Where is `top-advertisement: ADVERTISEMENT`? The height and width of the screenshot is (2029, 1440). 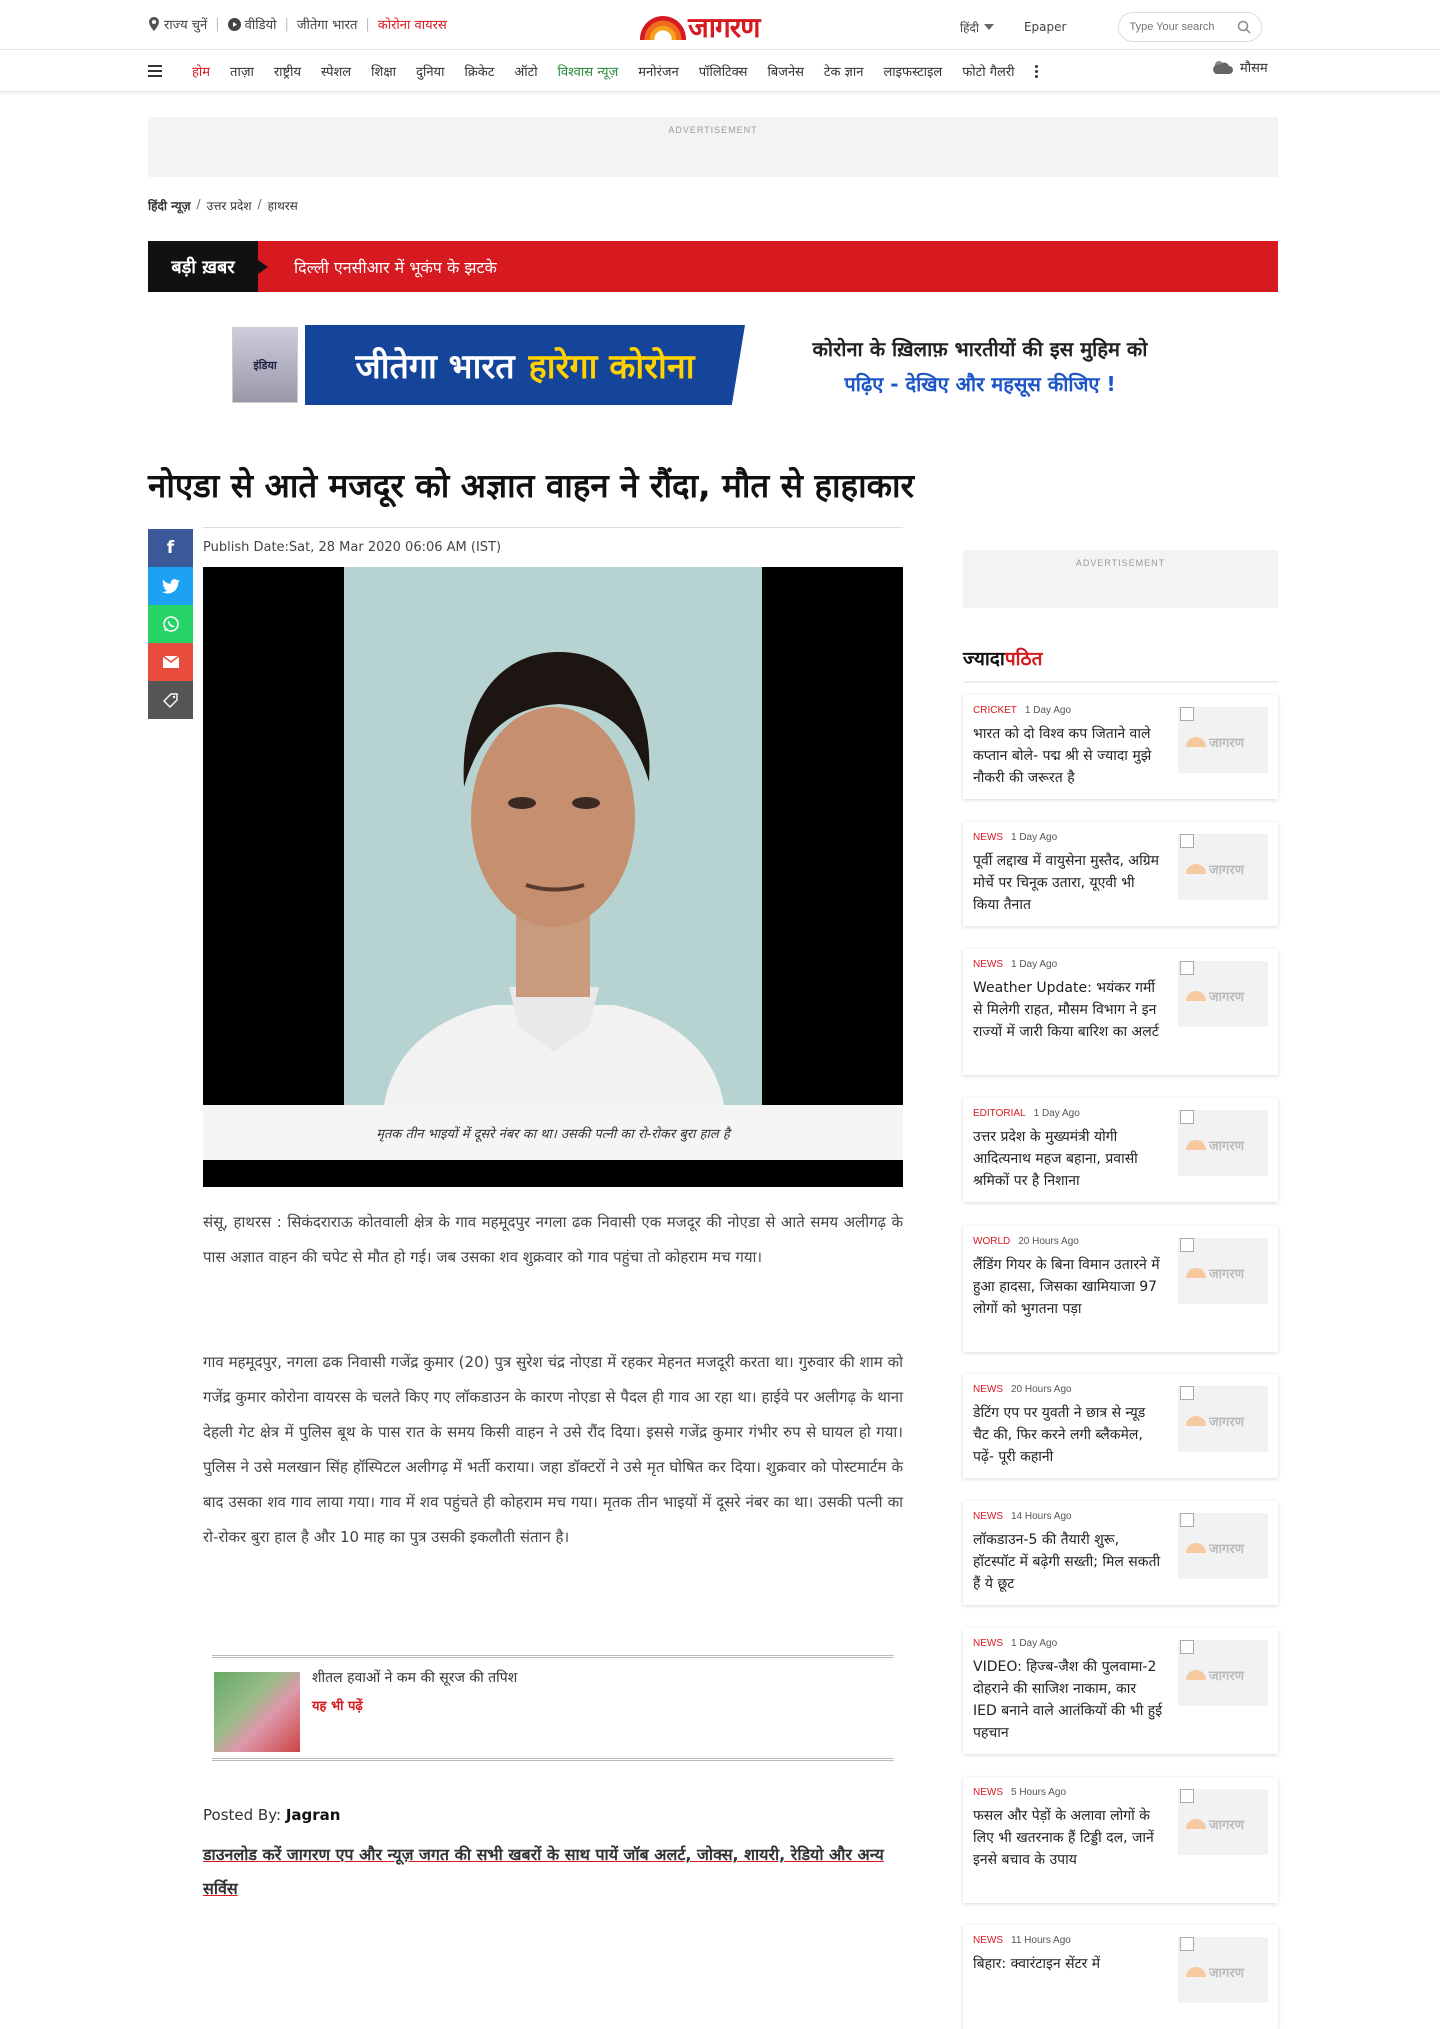
top-advertisement: ADVERTISEMENT is located at coordinates (713, 147).